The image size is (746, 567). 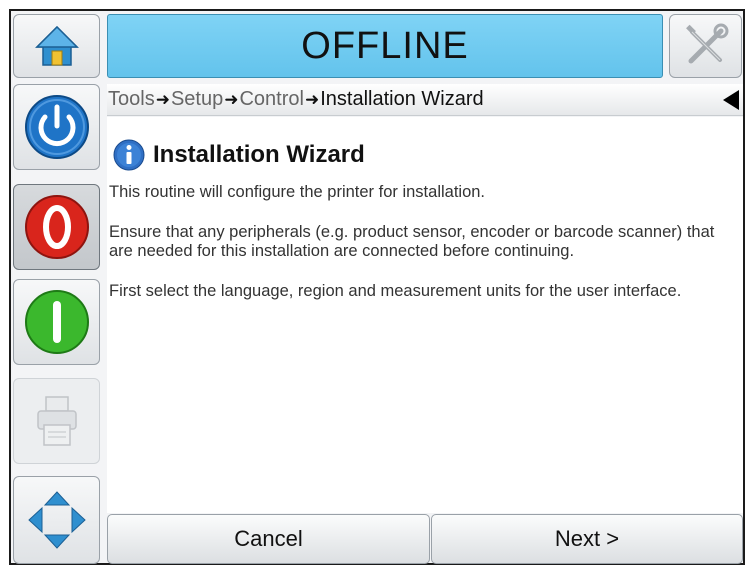 I want to click on home-button, so click(x=56, y=46).